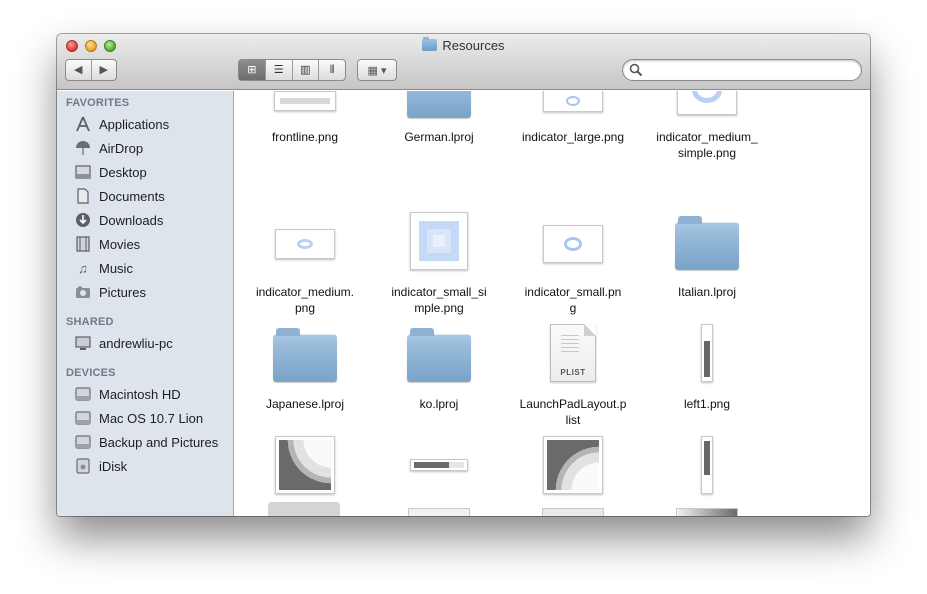  I want to click on sidebar-item-pictures: Pictures, so click(110, 292).